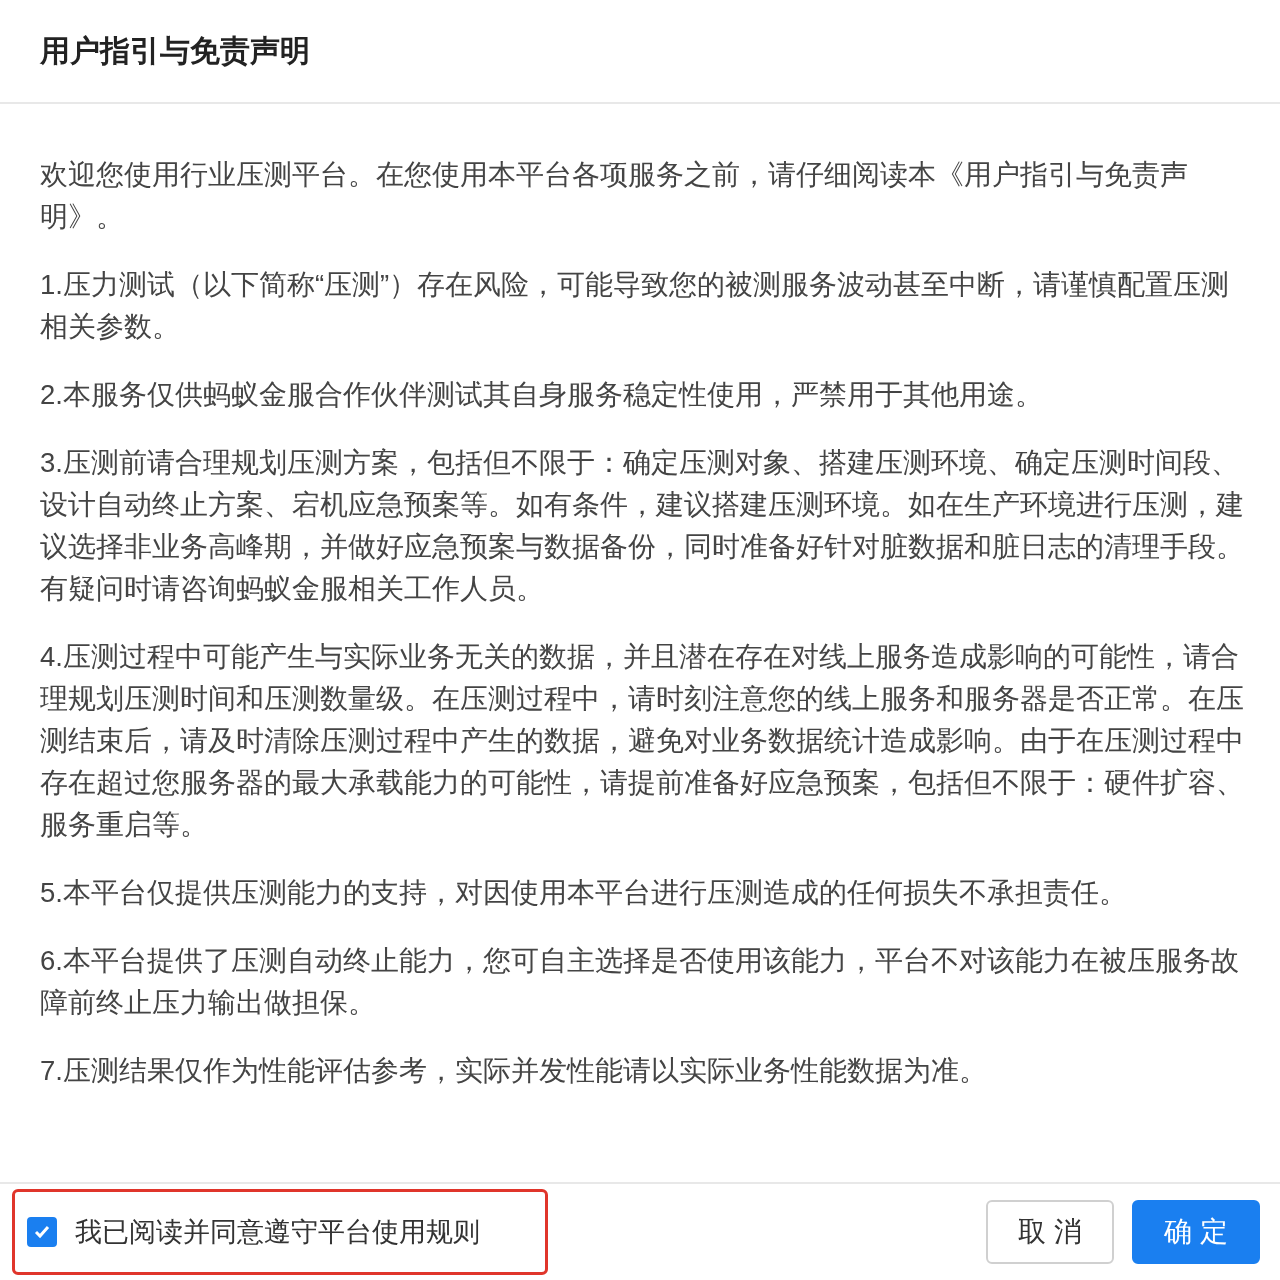 This screenshot has height=1280, width=1280. Describe the element at coordinates (614, 196) in the screenshot. I see `paragraph: 欢迎您使用行业压测平台。在您使用本平台各项服务之前，请仔细阅读本《用户指引与免责声明》。` at that location.